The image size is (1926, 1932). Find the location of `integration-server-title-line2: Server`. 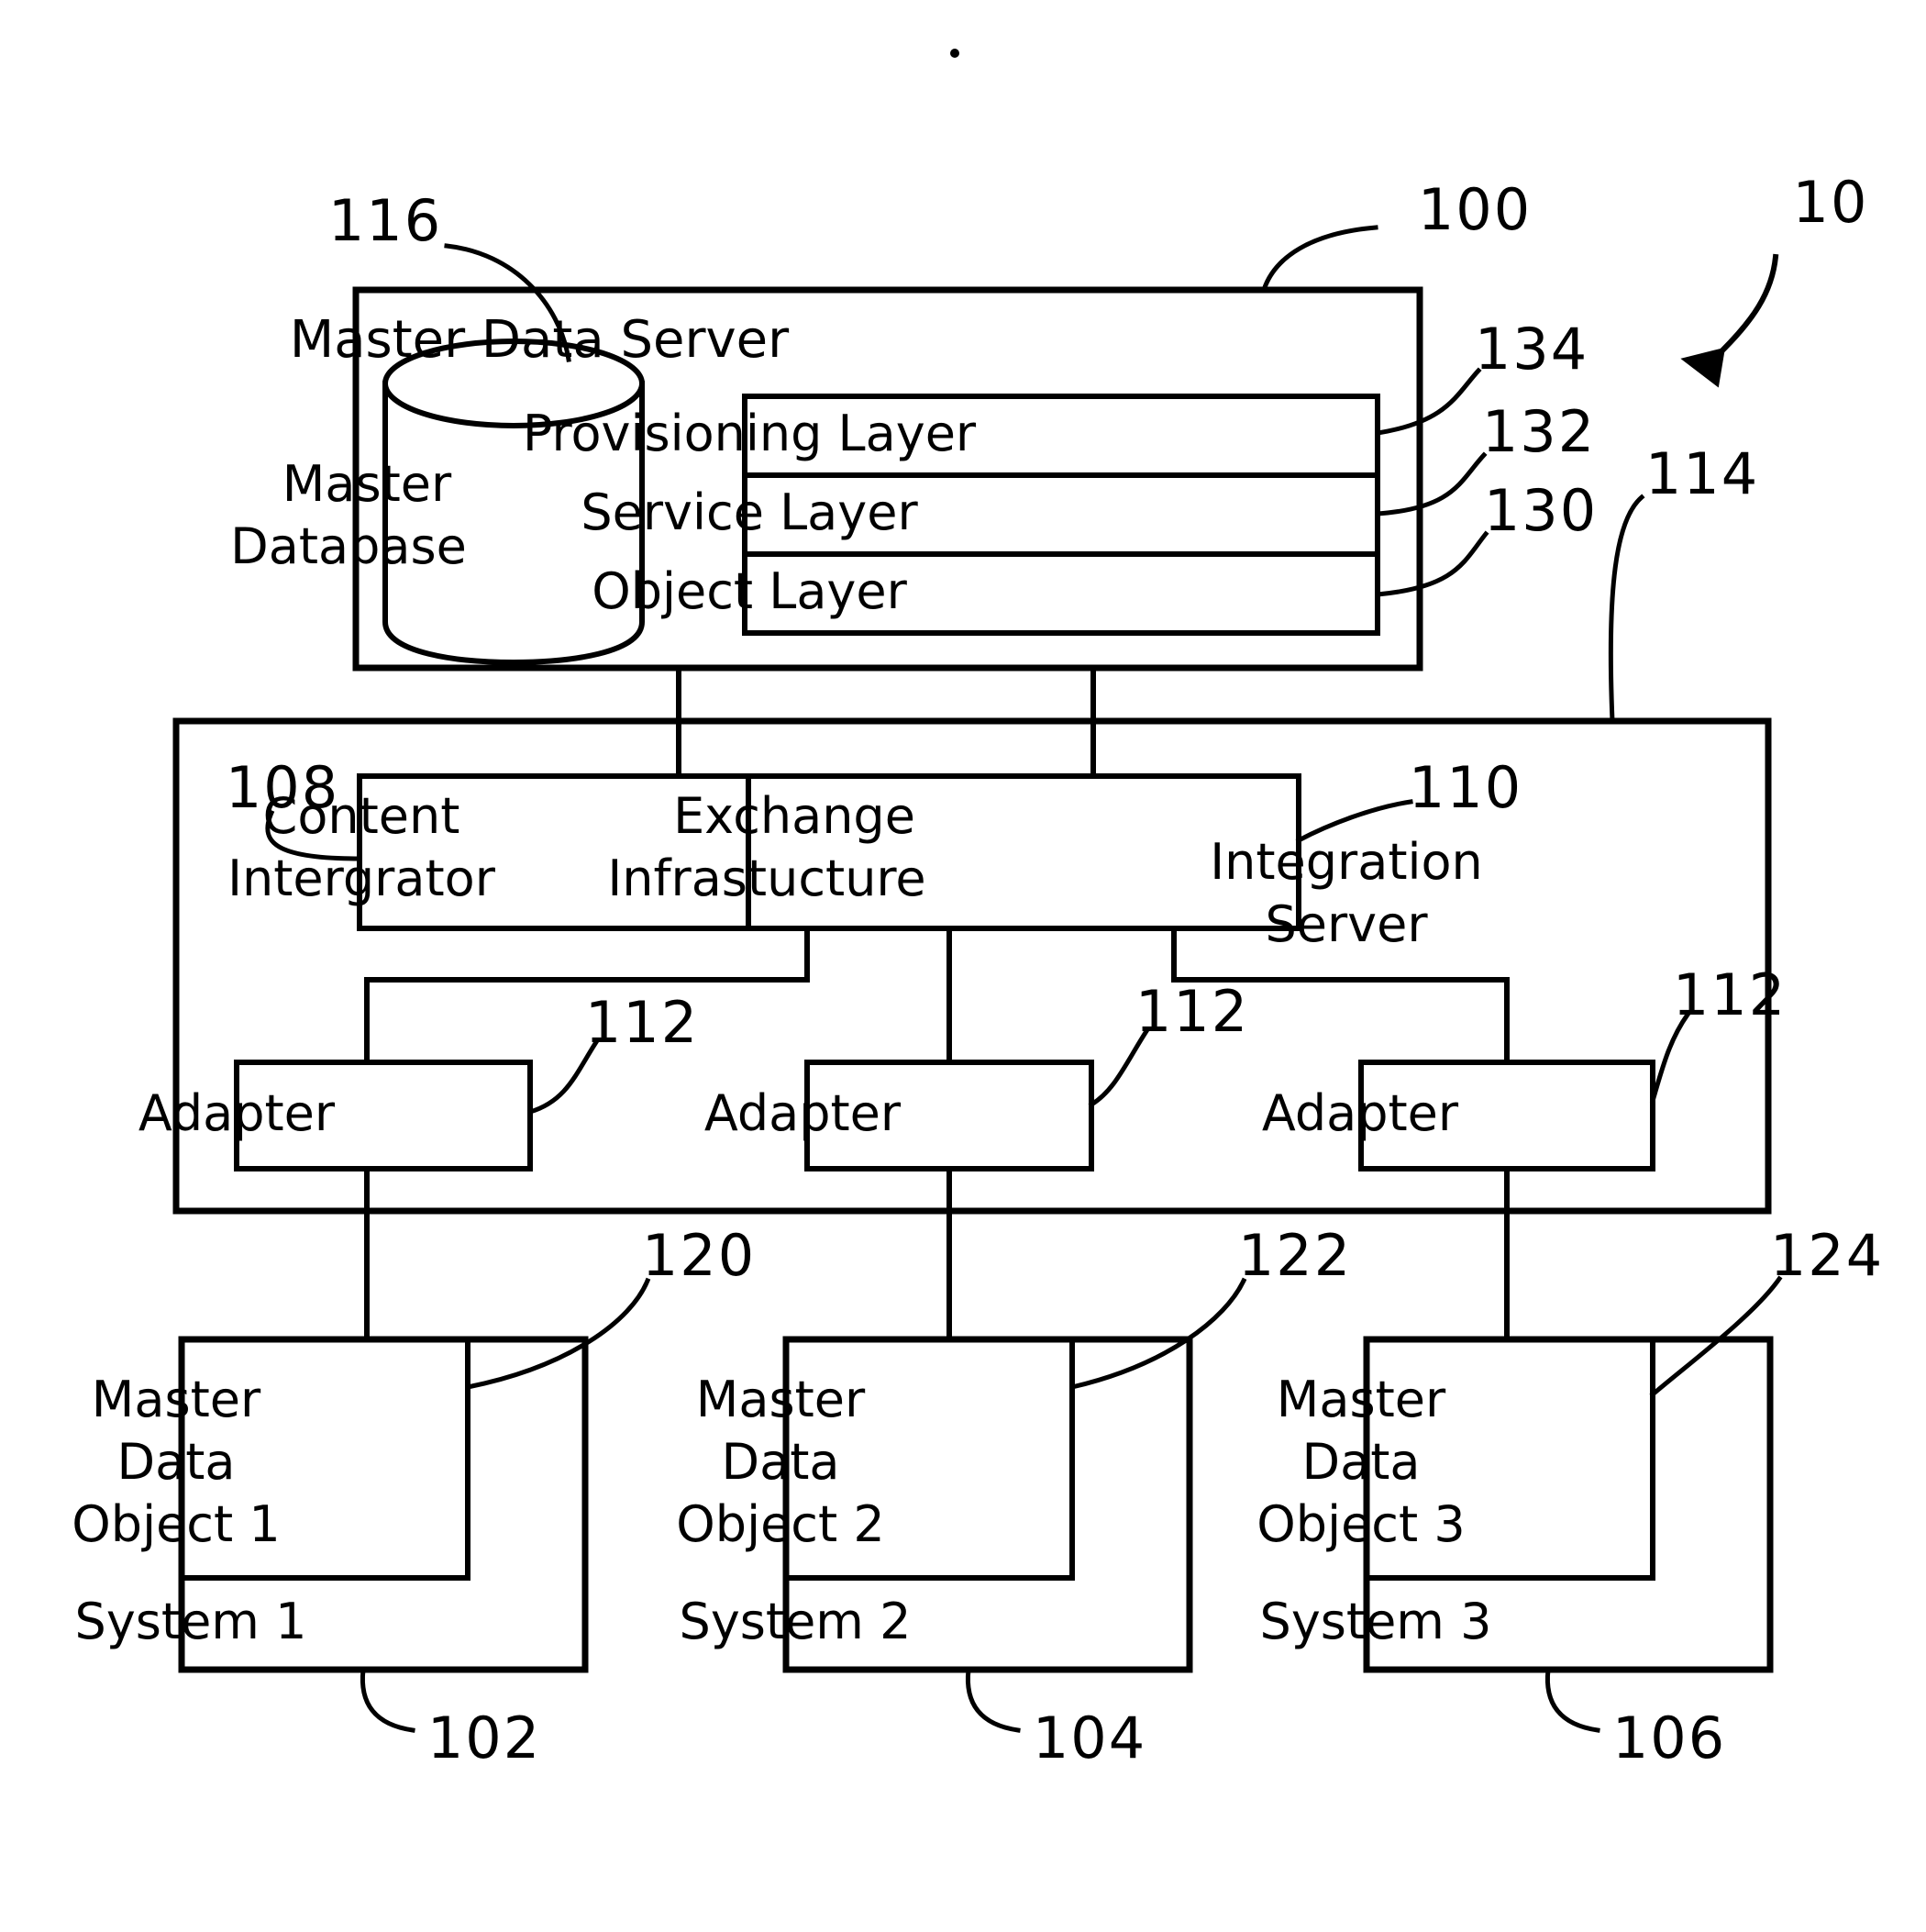

integration-server-title-line2: Server is located at coordinates (1346, 924).